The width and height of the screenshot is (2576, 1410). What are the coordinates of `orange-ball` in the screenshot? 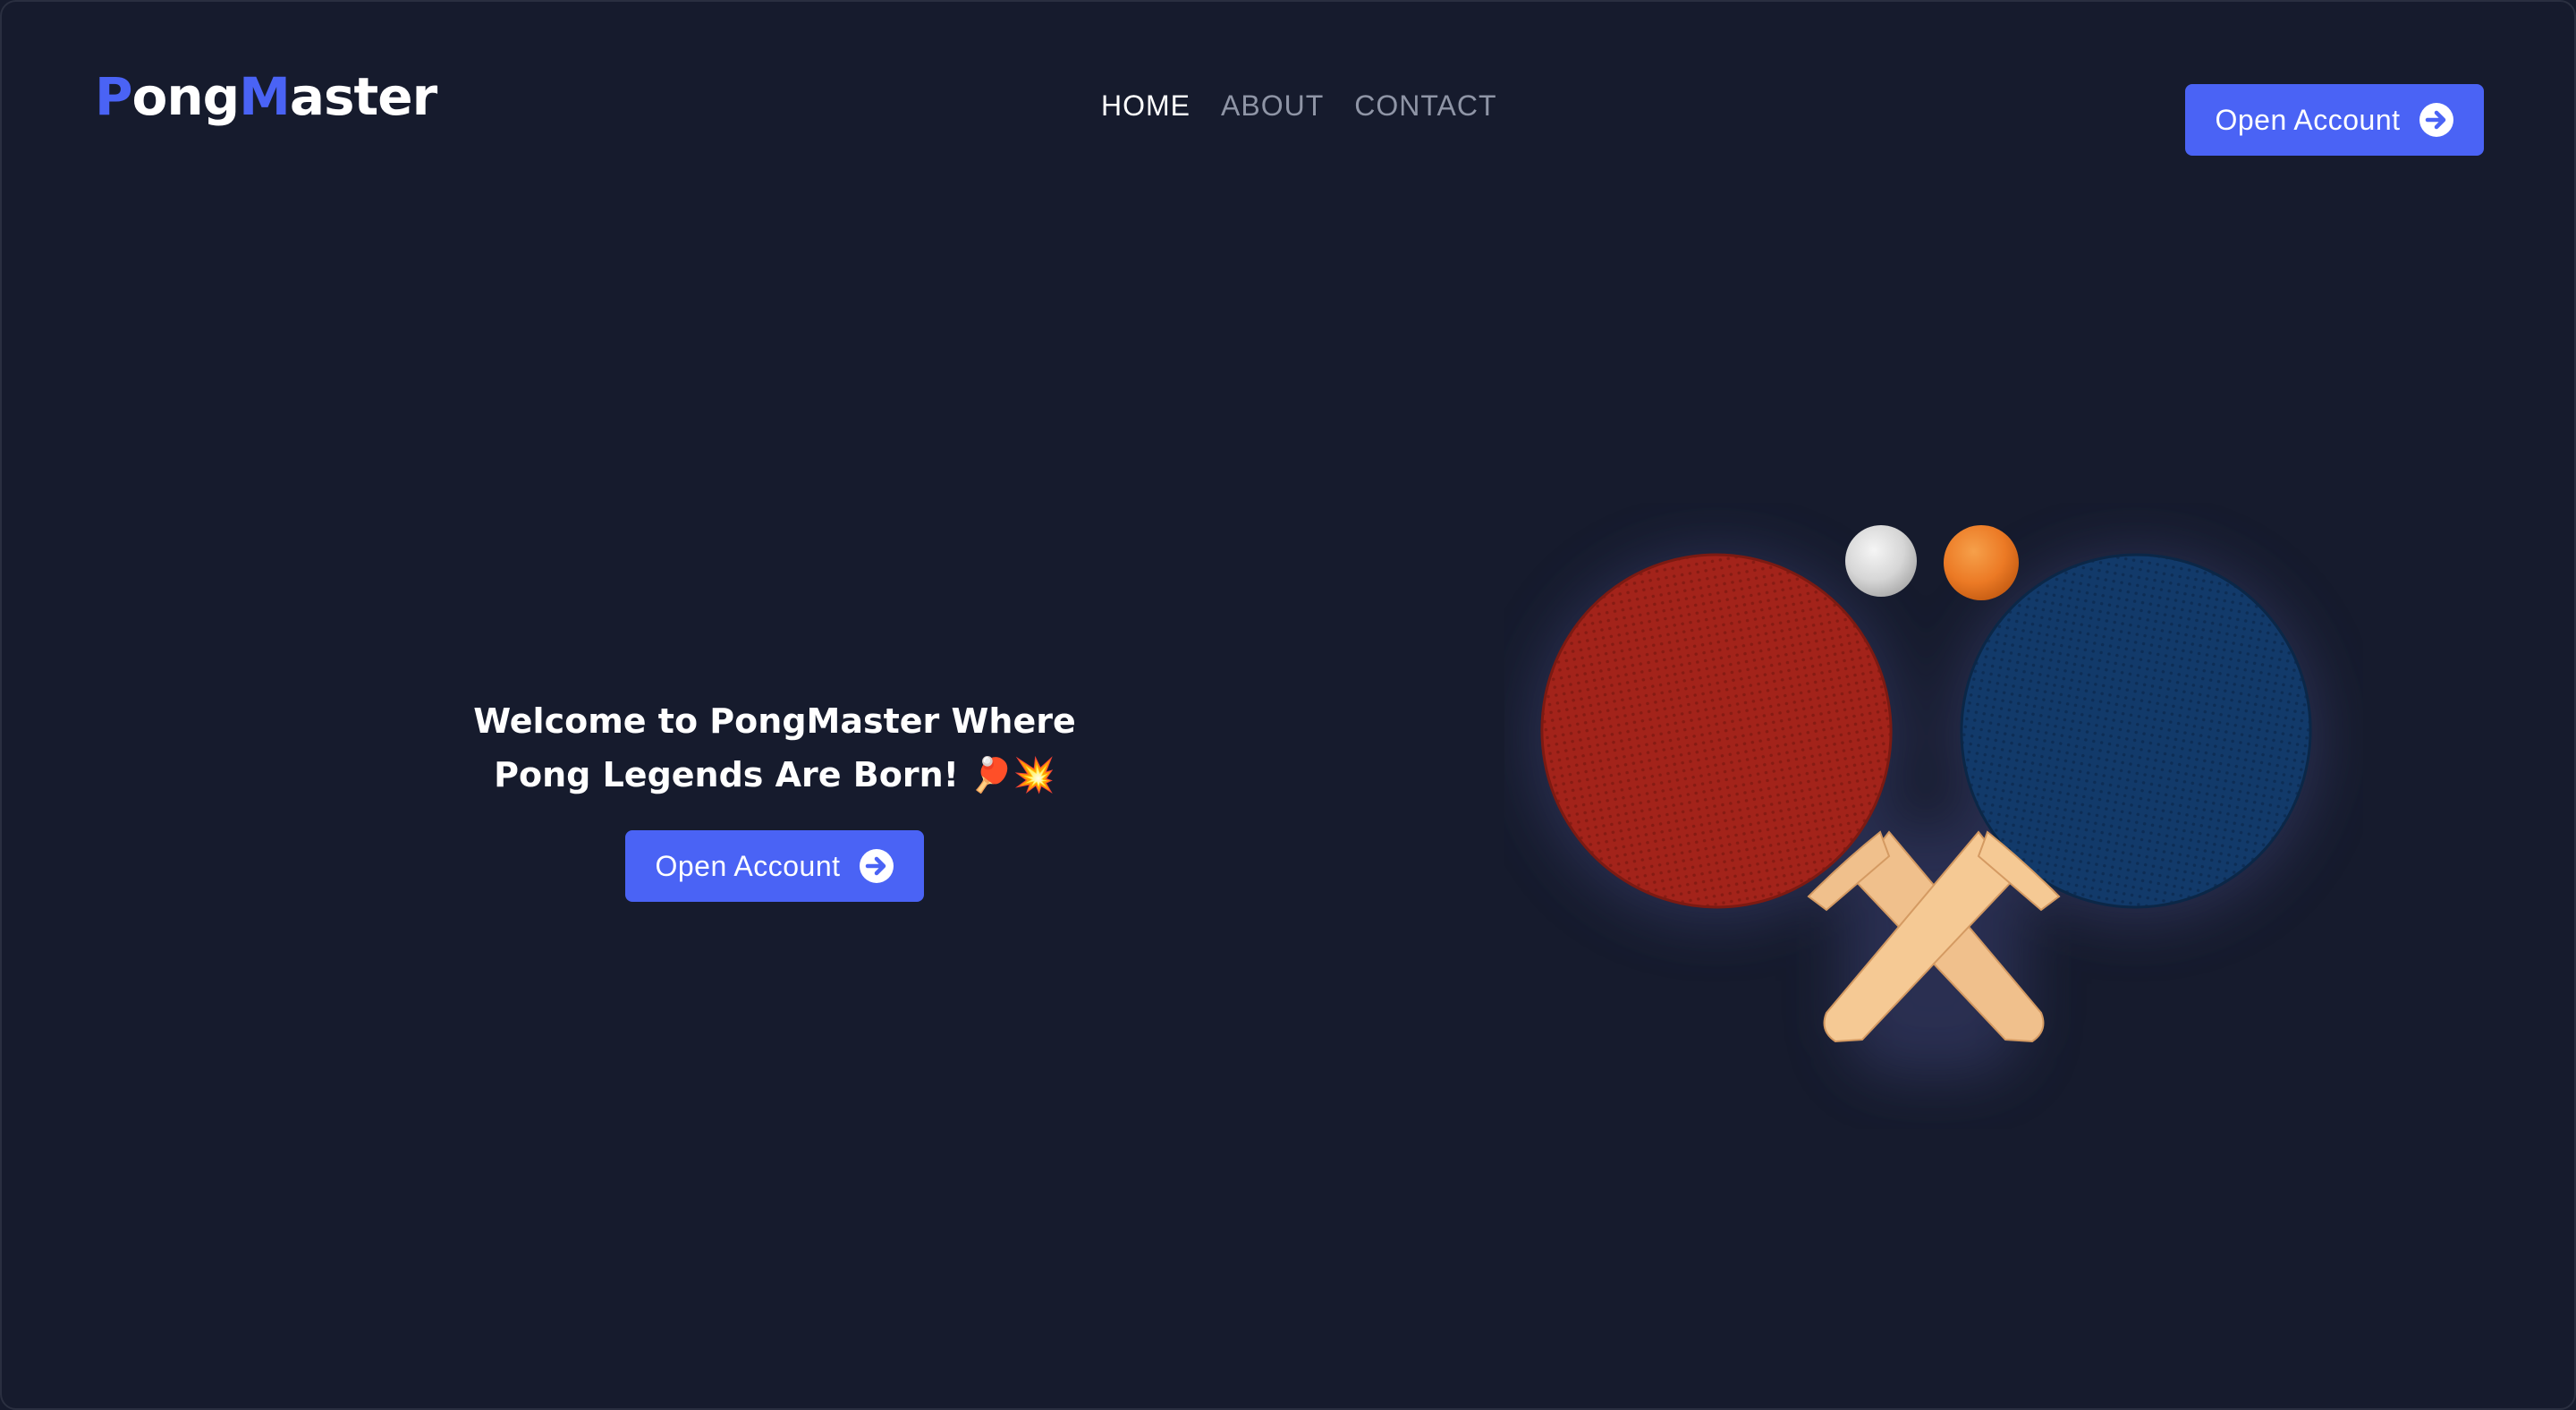 It's located at (1981, 563).